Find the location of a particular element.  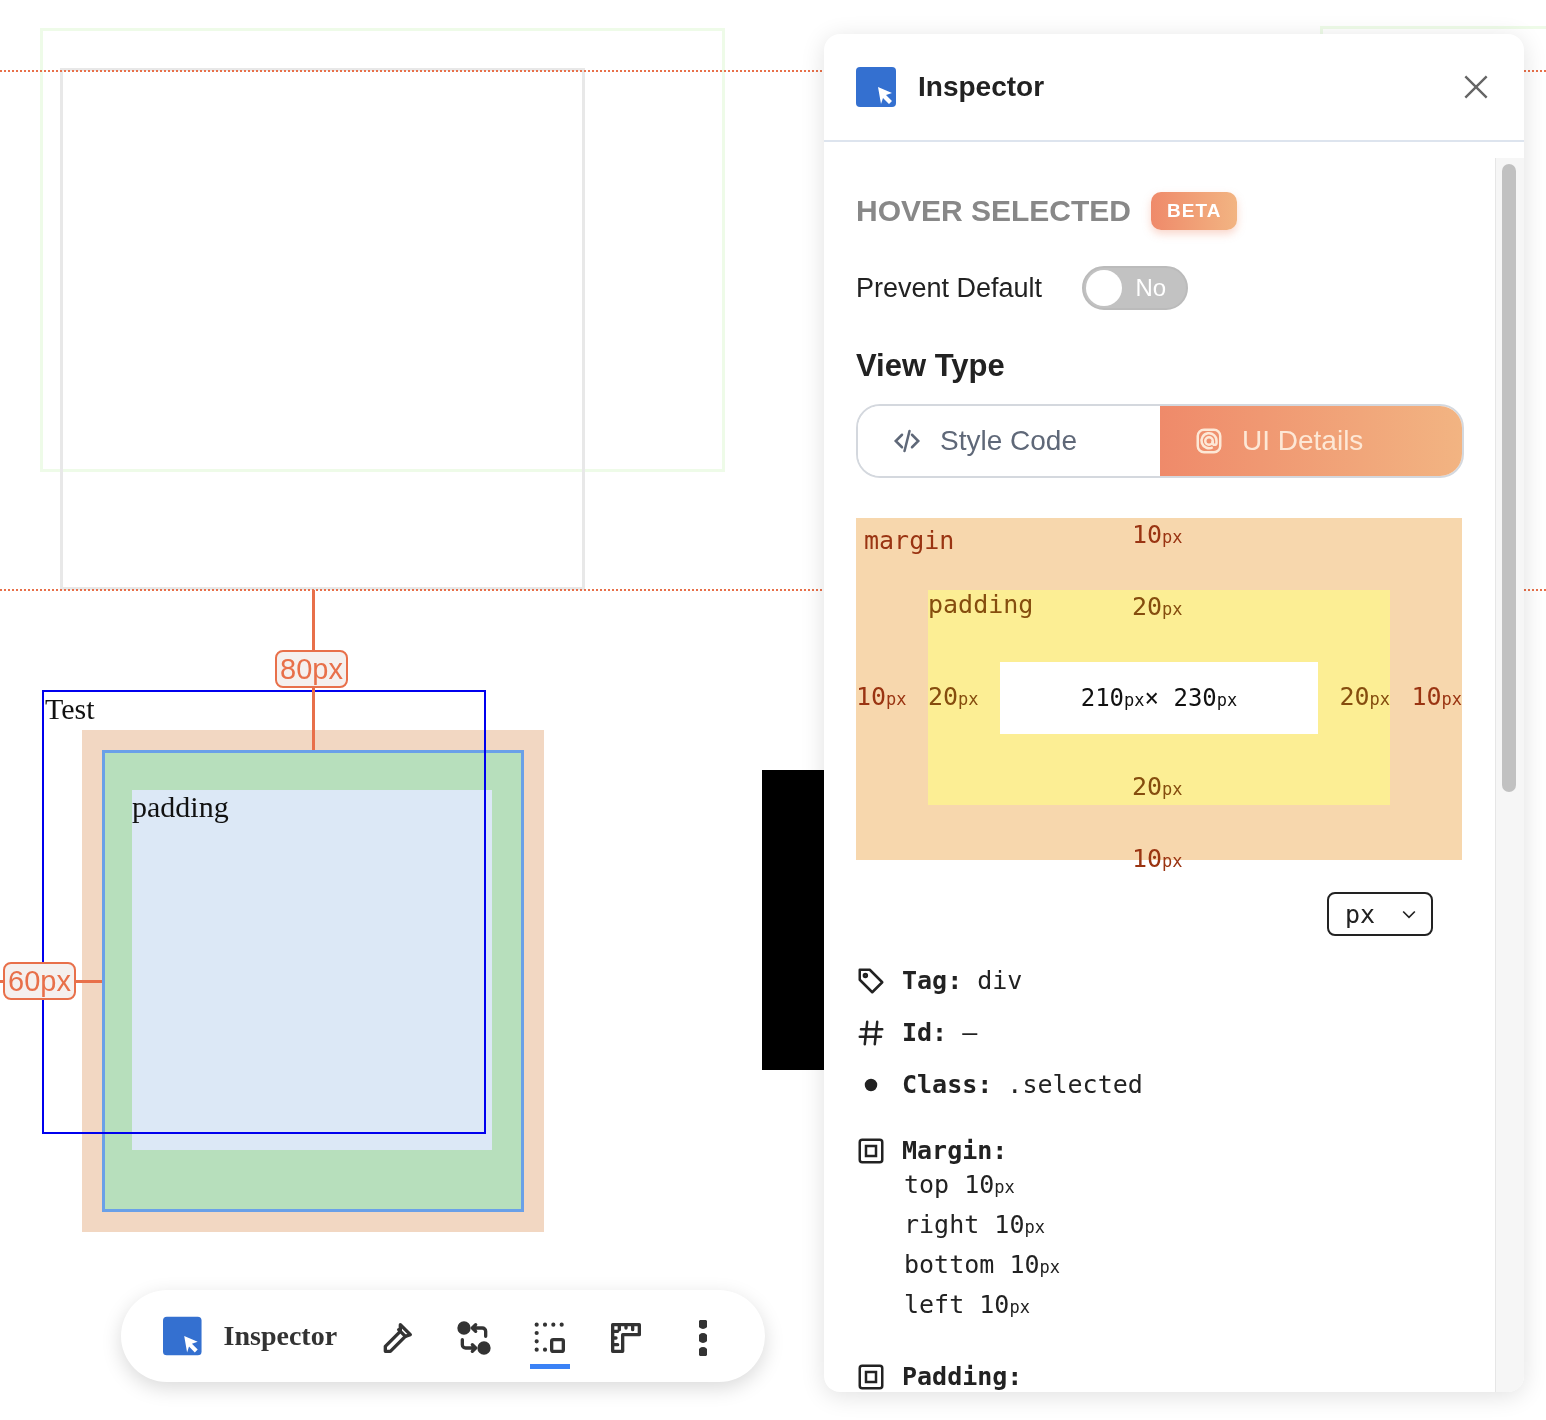

detail-text: Class: .selected is located at coordinates (1022, 1085).